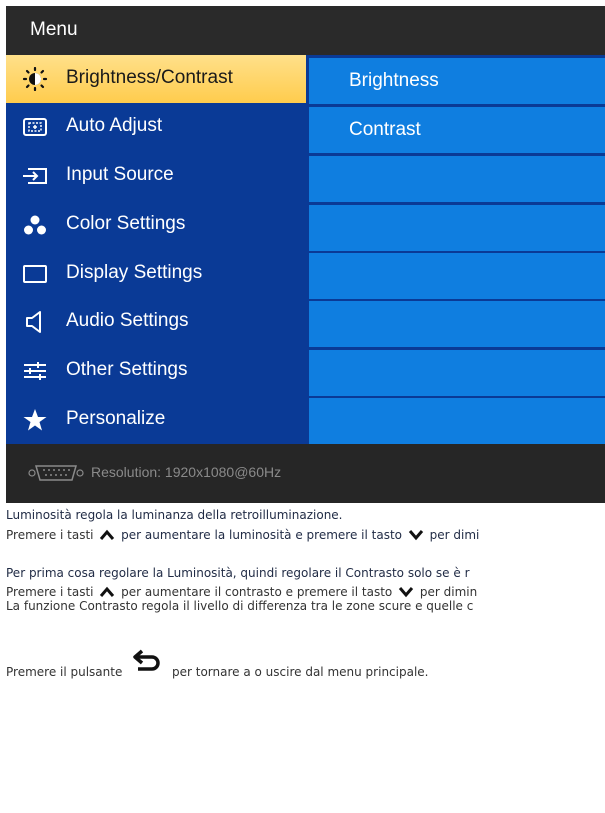 The height and width of the screenshot is (813, 605). Describe the element at coordinates (127, 320) in the screenshot. I see `menu-label: Audio Settings` at that location.